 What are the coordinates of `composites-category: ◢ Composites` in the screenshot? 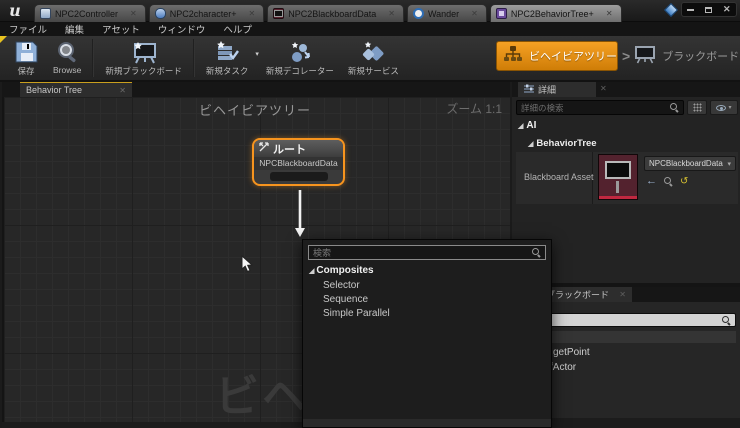 It's located at (341, 270).